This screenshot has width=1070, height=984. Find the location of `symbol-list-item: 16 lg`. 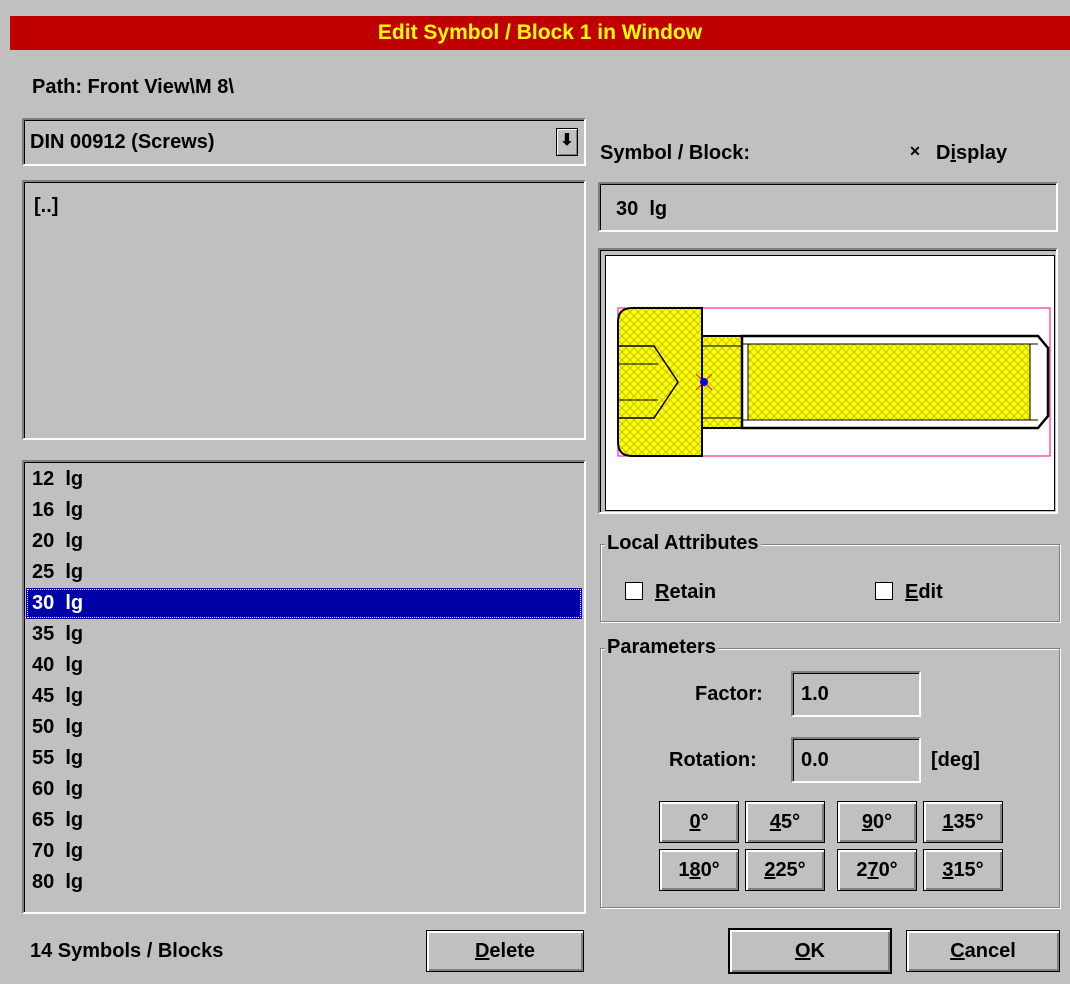

symbol-list-item: 16 lg is located at coordinates (304, 510).